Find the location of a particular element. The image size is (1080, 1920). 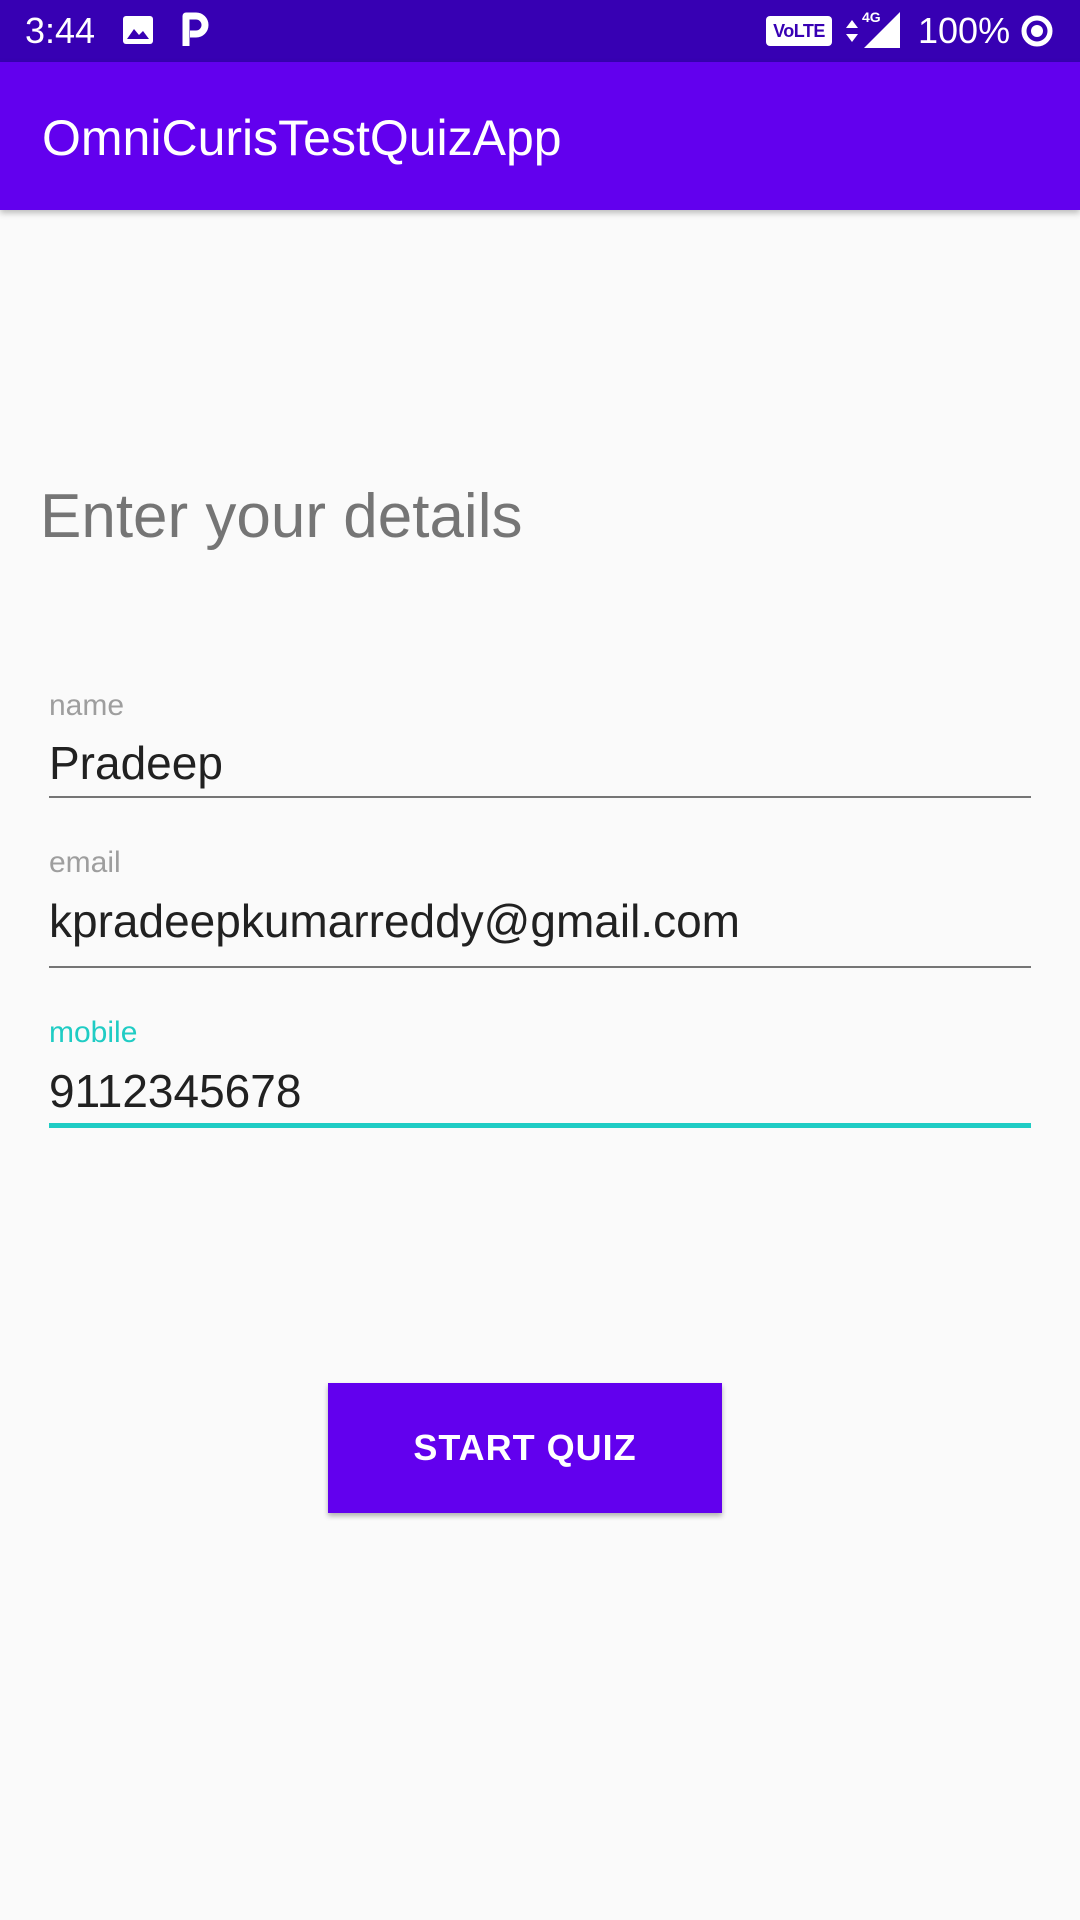

mobile-field: mobile is located at coordinates (540, 1071).